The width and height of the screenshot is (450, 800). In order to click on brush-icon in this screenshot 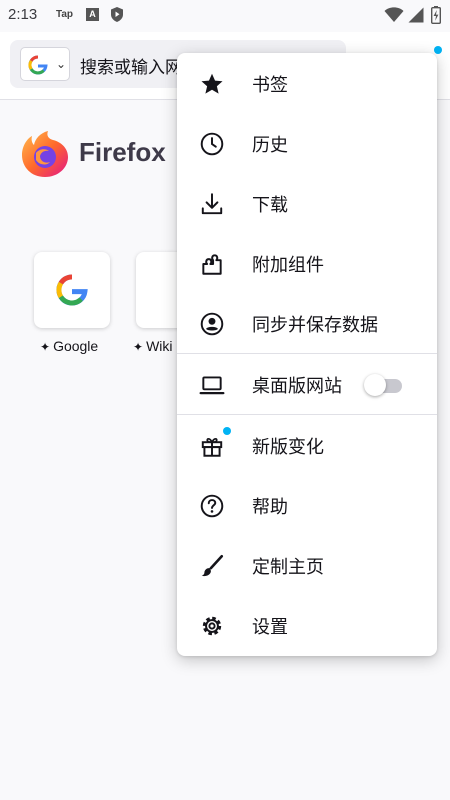, I will do `click(212, 565)`.